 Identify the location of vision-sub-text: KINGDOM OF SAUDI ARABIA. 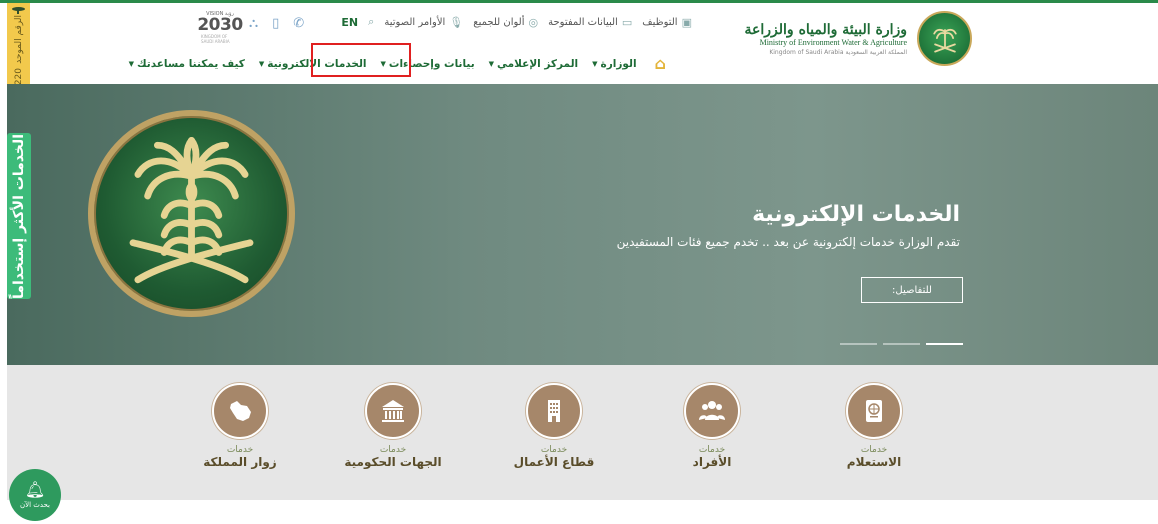
(215, 39).